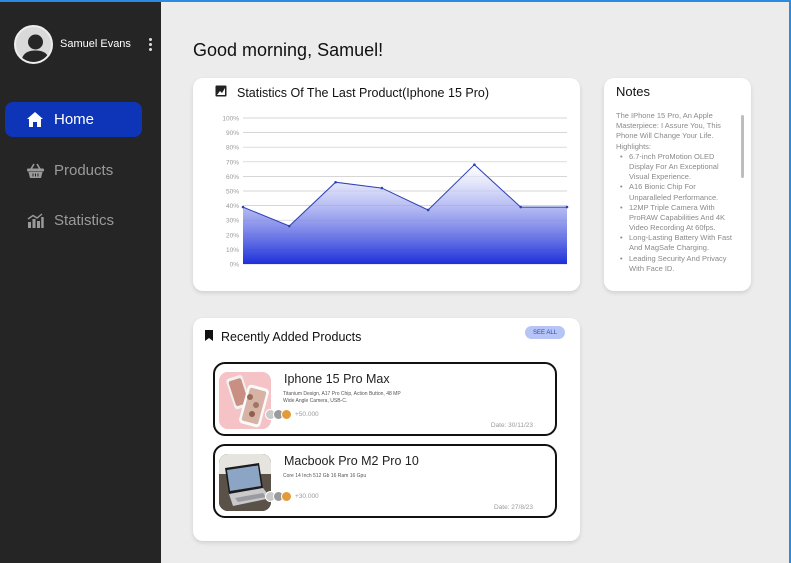 The height and width of the screenshot is (563, 791). Describe the element at coordinates (84, 220) in the screenshot. I see `nav-item-label: Statistics` at that location.